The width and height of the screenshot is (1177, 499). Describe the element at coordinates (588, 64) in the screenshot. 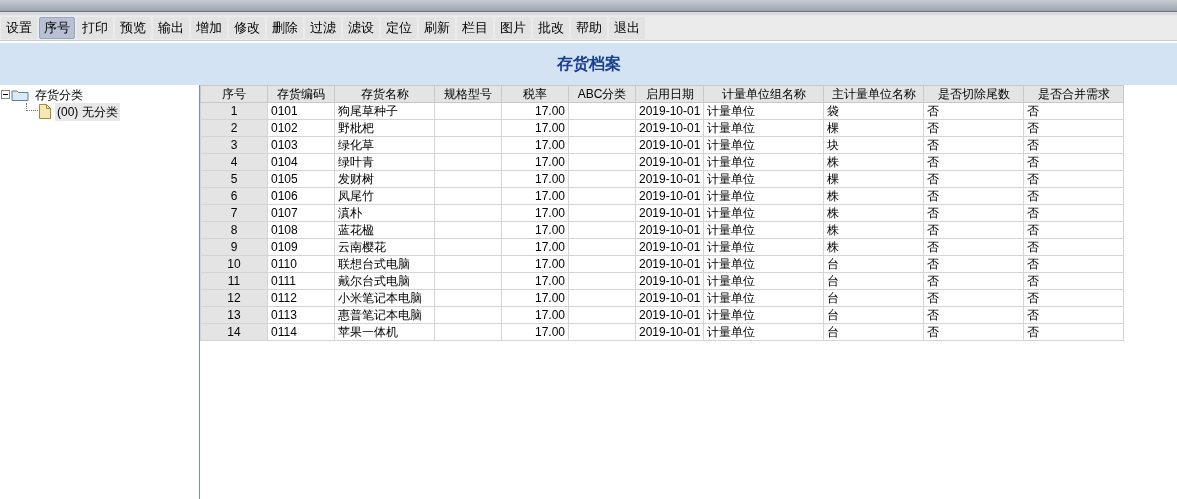

I see `page-title: 存货档案` at that location.